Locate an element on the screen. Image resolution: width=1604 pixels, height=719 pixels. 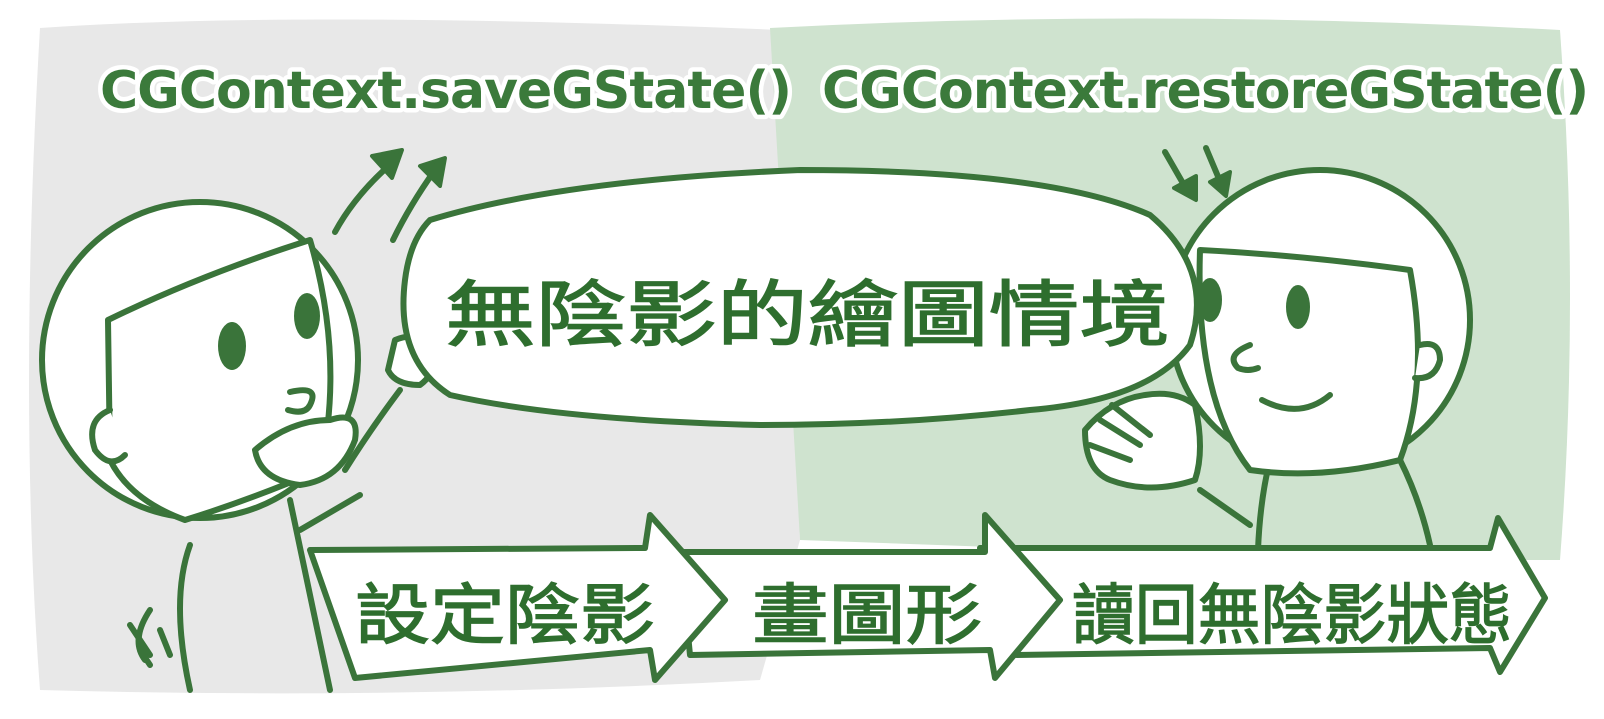
bubble-text: 無陰影的繪圖情境 is located at coordinates (807, 315).